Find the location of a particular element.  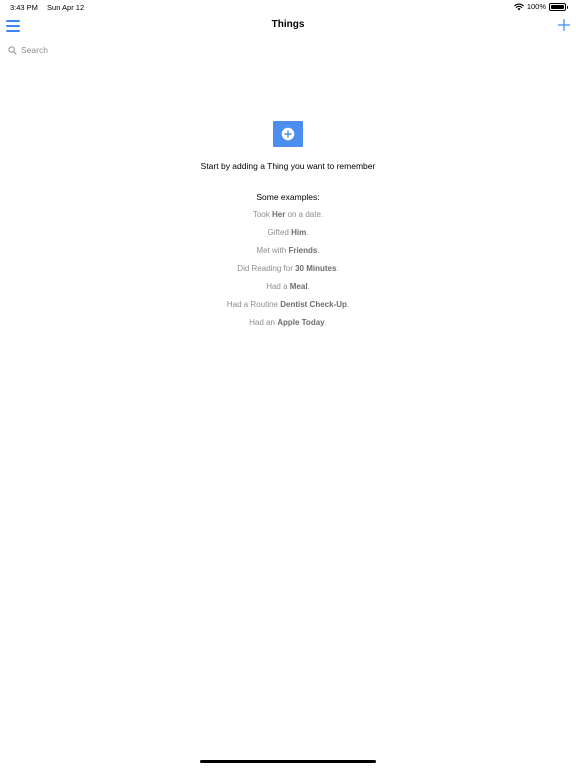

status-right: 100% is located at coordinates (541, 6).